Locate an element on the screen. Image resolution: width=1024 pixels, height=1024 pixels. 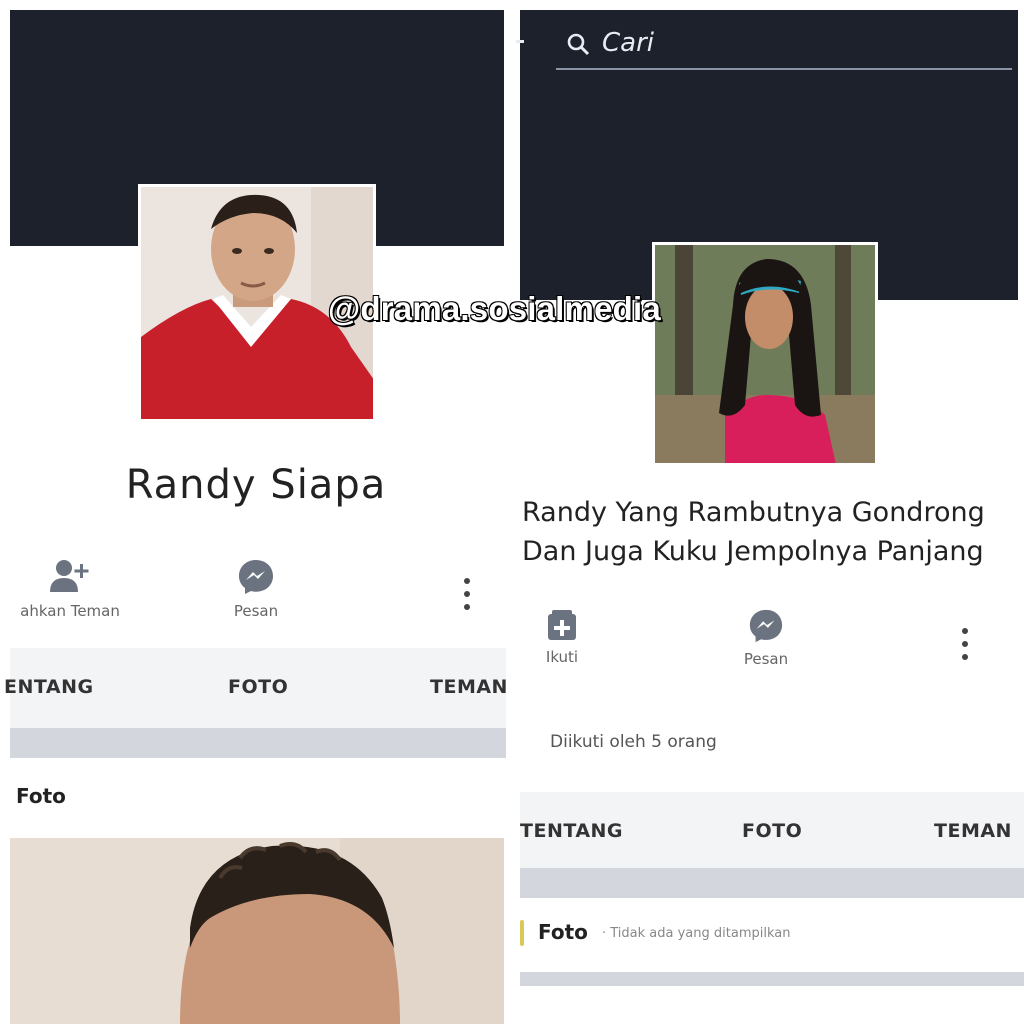
followers-count: Diikuti oleh 5 orang is located at coordinates (633, 742).